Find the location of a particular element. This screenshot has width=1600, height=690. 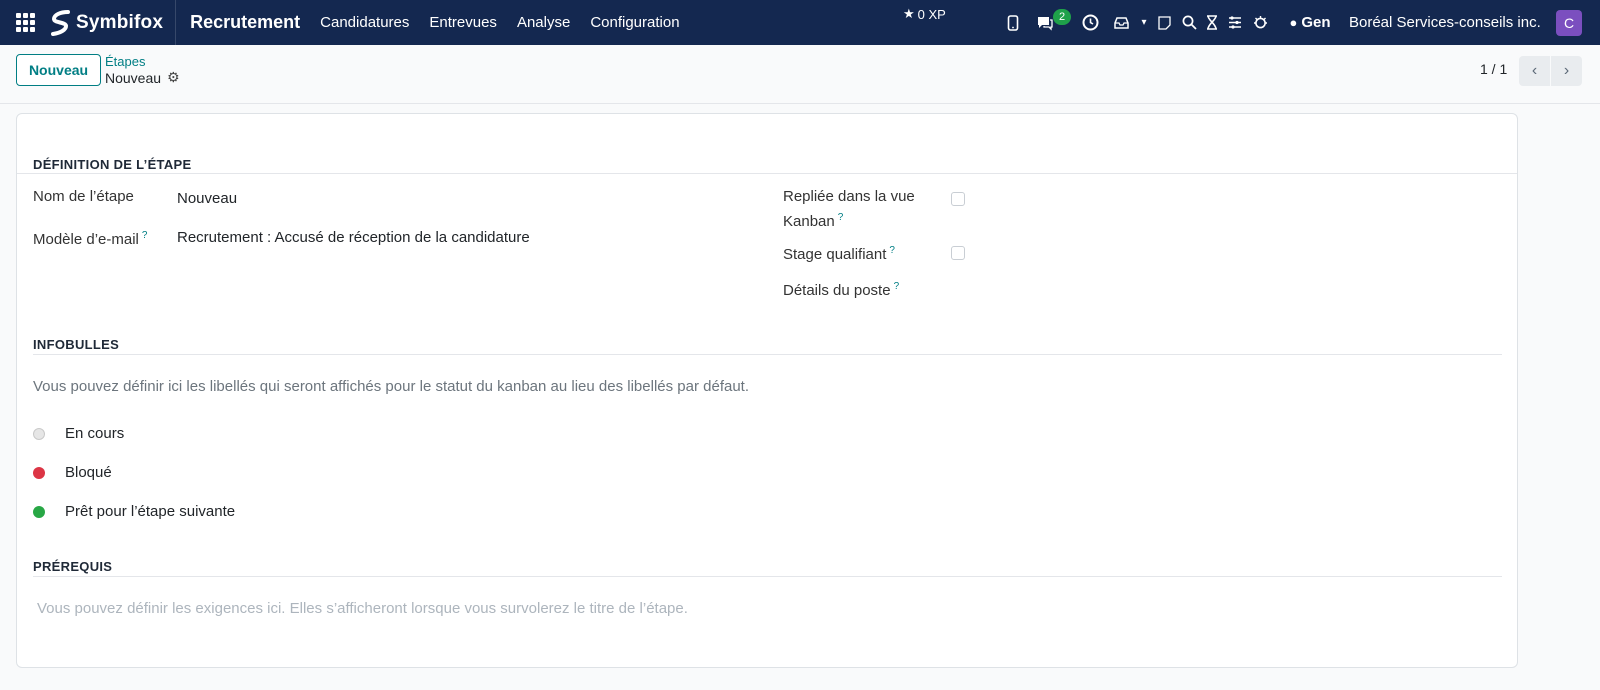

inbox-icon is located at coordinates (1121, 22).